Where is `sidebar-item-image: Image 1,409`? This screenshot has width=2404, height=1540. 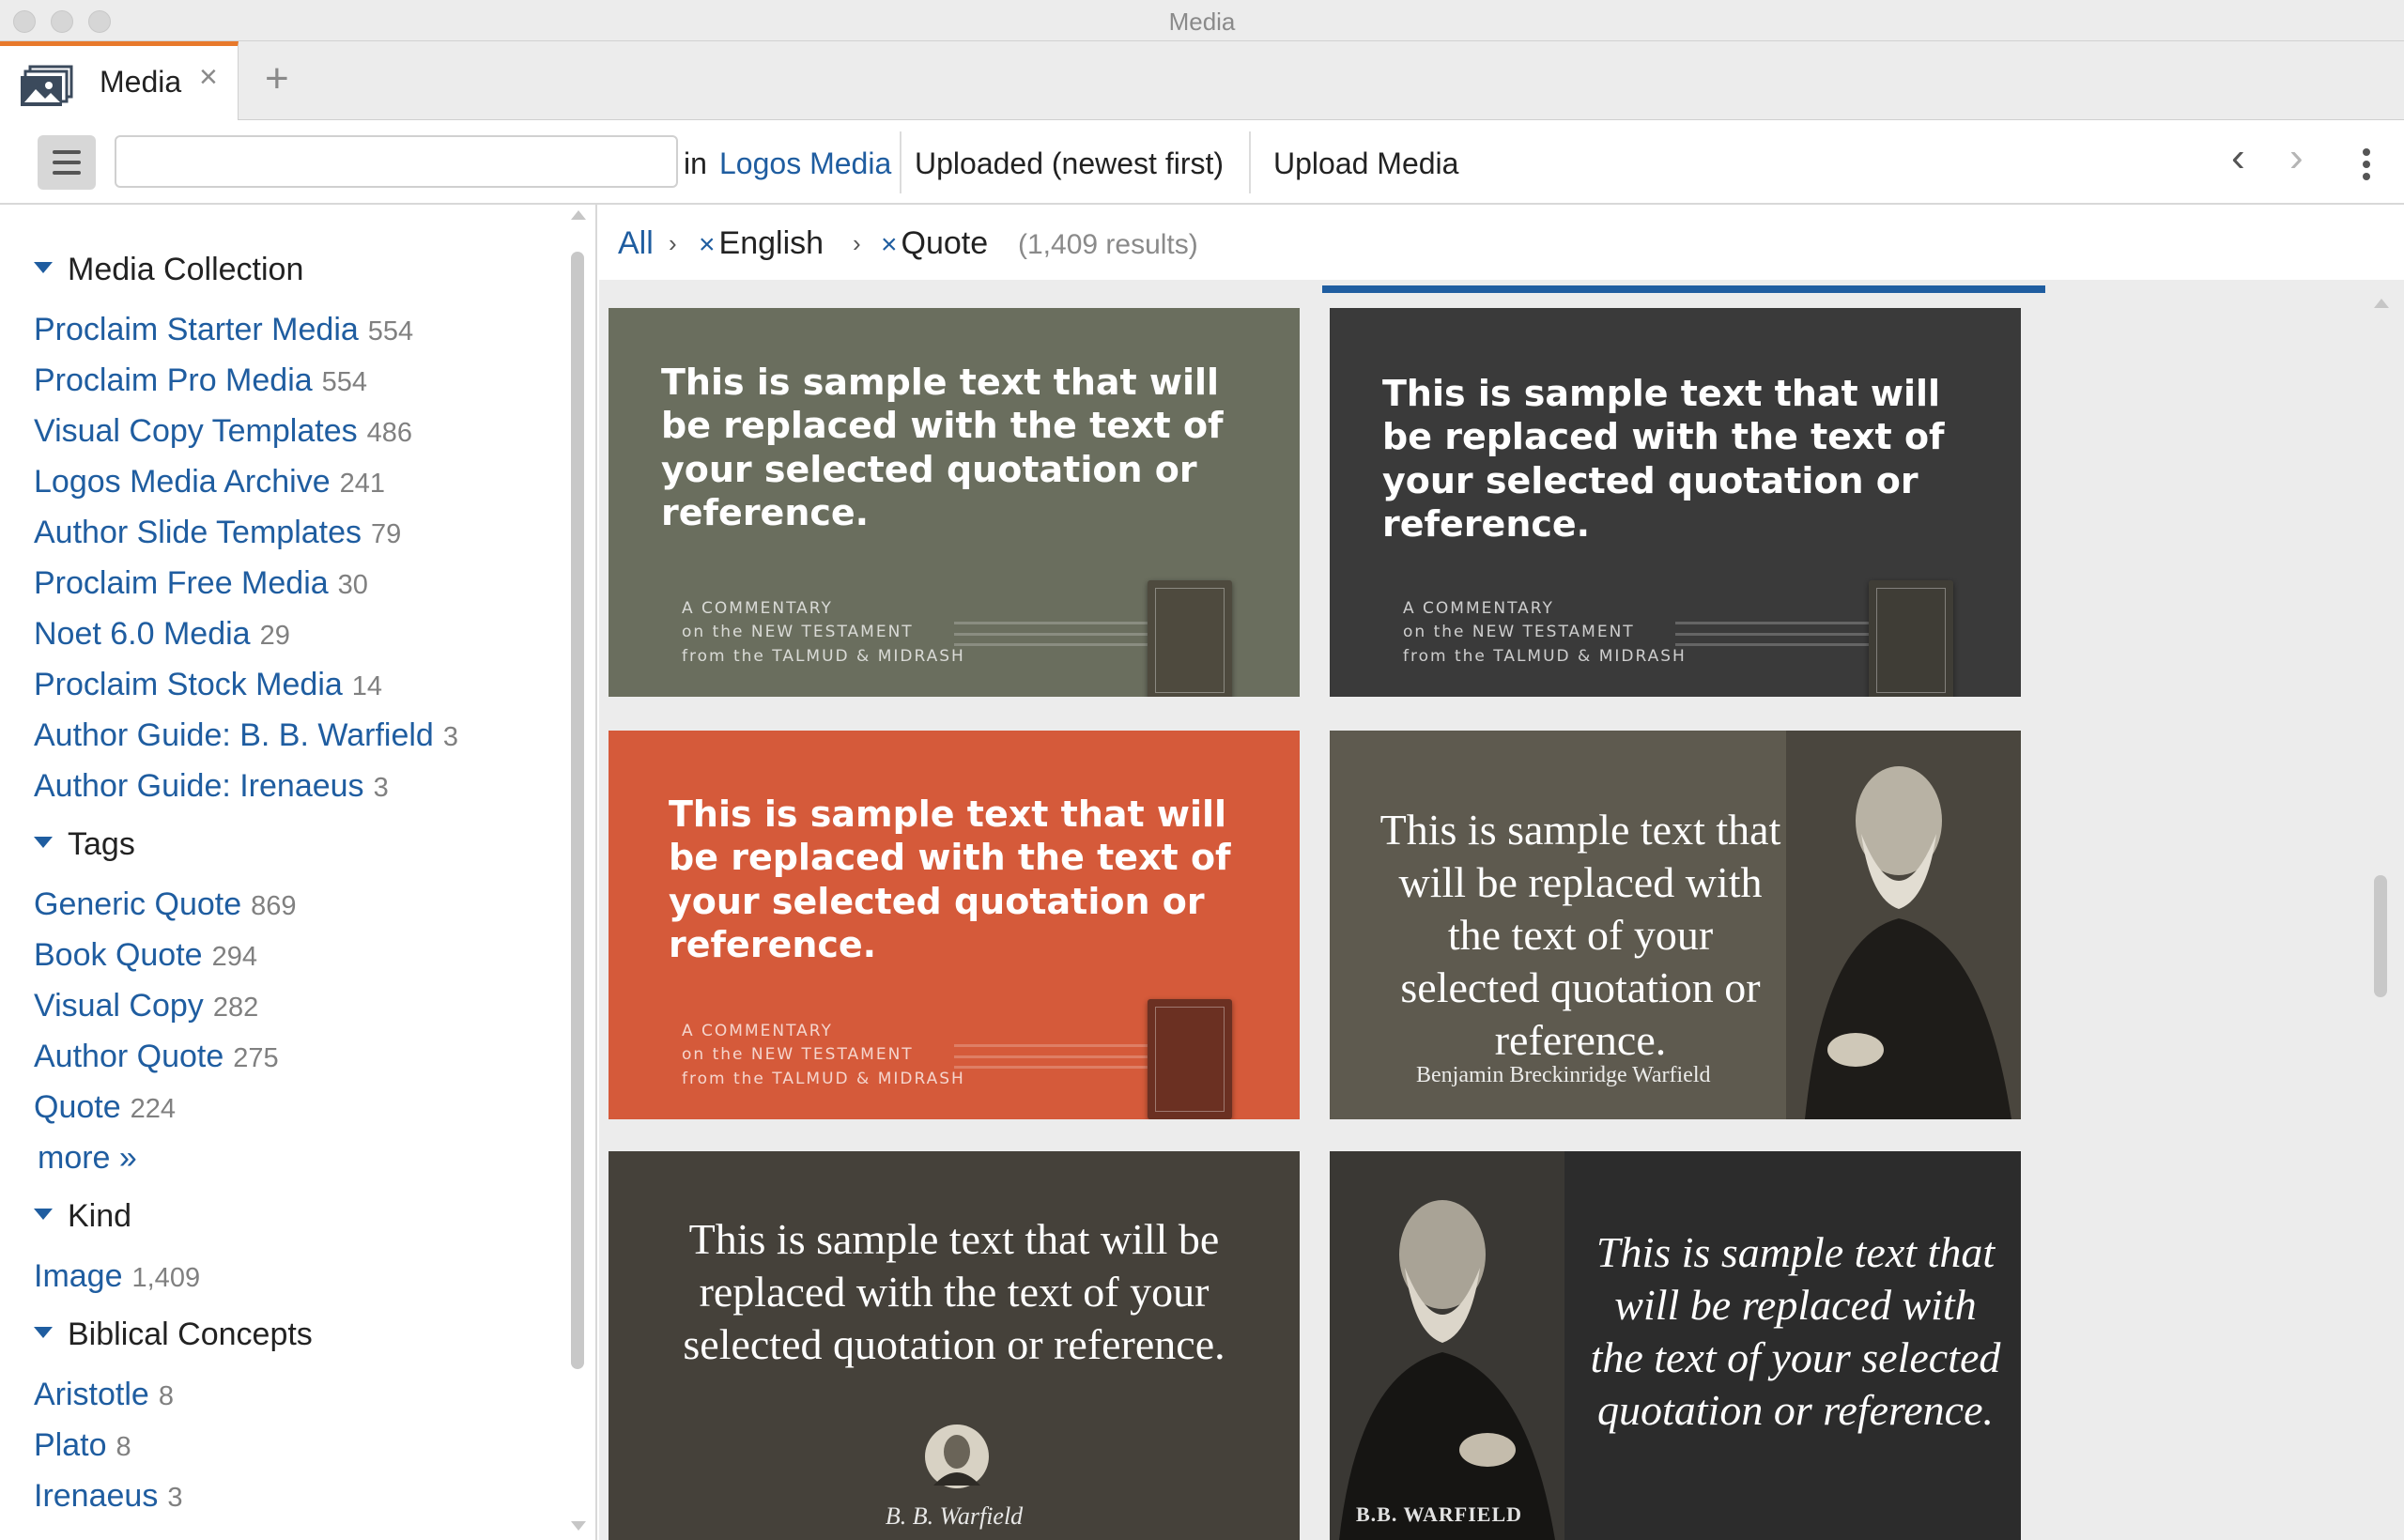 sidebar-item-image: Image 1,409 is located at coordinates (117, 1276).